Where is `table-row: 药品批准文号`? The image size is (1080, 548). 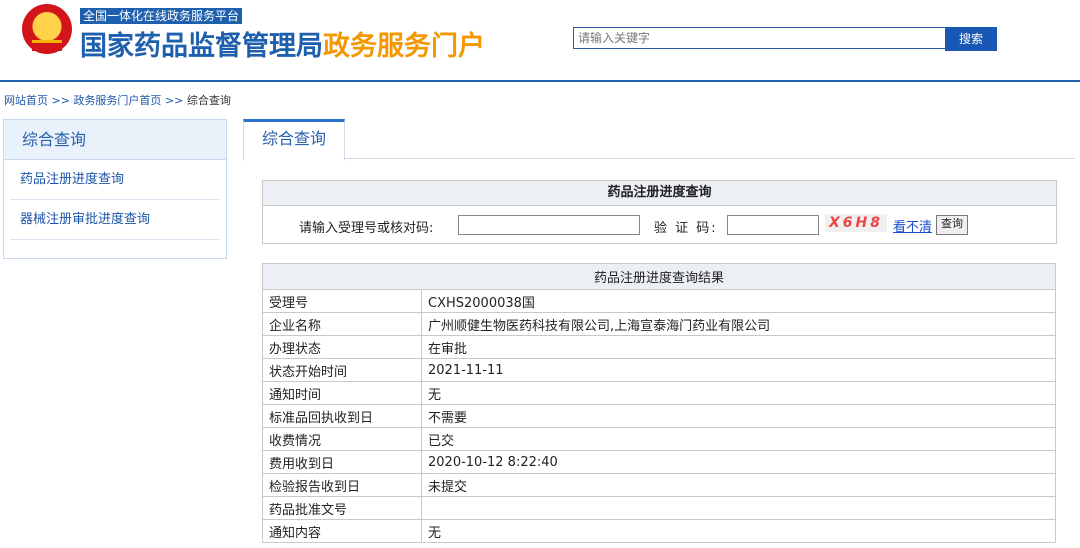 table-row: 药品批准文号 is located at coordinates (659, 508).